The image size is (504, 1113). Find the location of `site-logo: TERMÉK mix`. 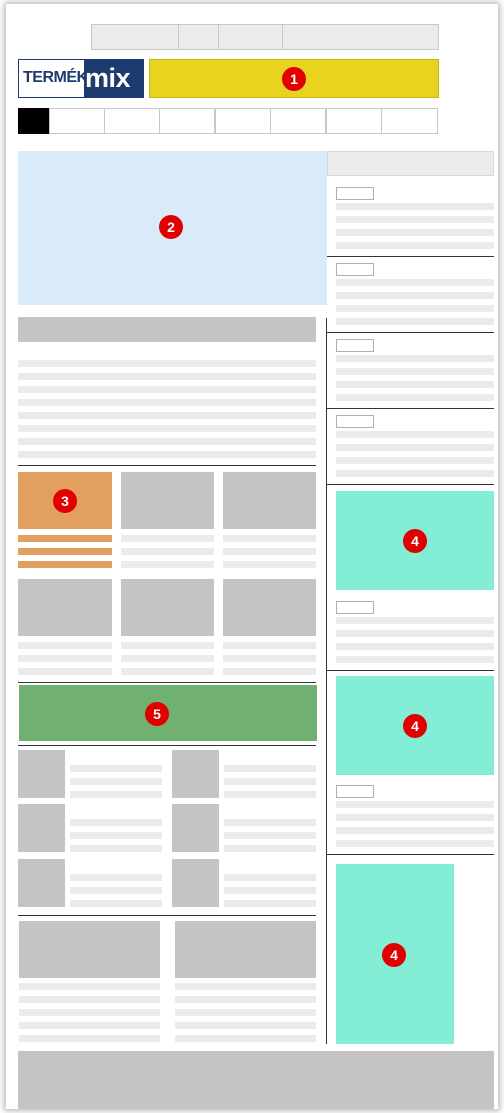

site-logo: TERMÉK mix is located at coordinates (81, 78).